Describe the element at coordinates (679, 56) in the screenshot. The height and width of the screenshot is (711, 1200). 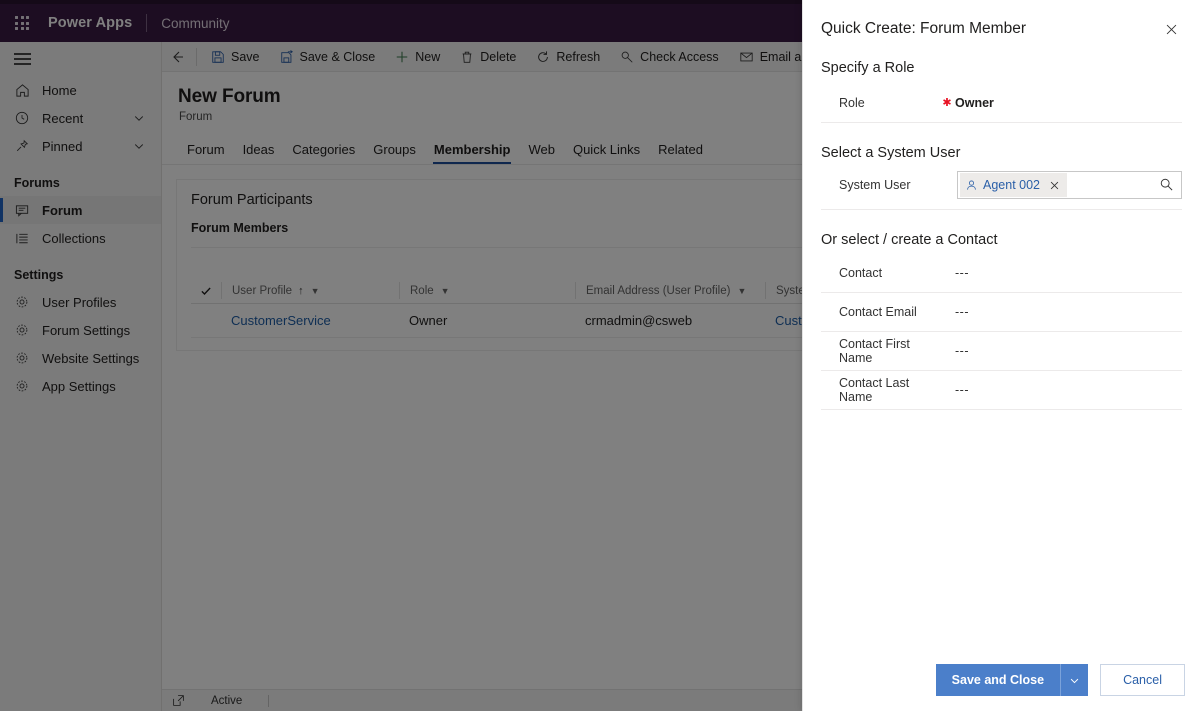
I see `command-label: Check Access` at that location.